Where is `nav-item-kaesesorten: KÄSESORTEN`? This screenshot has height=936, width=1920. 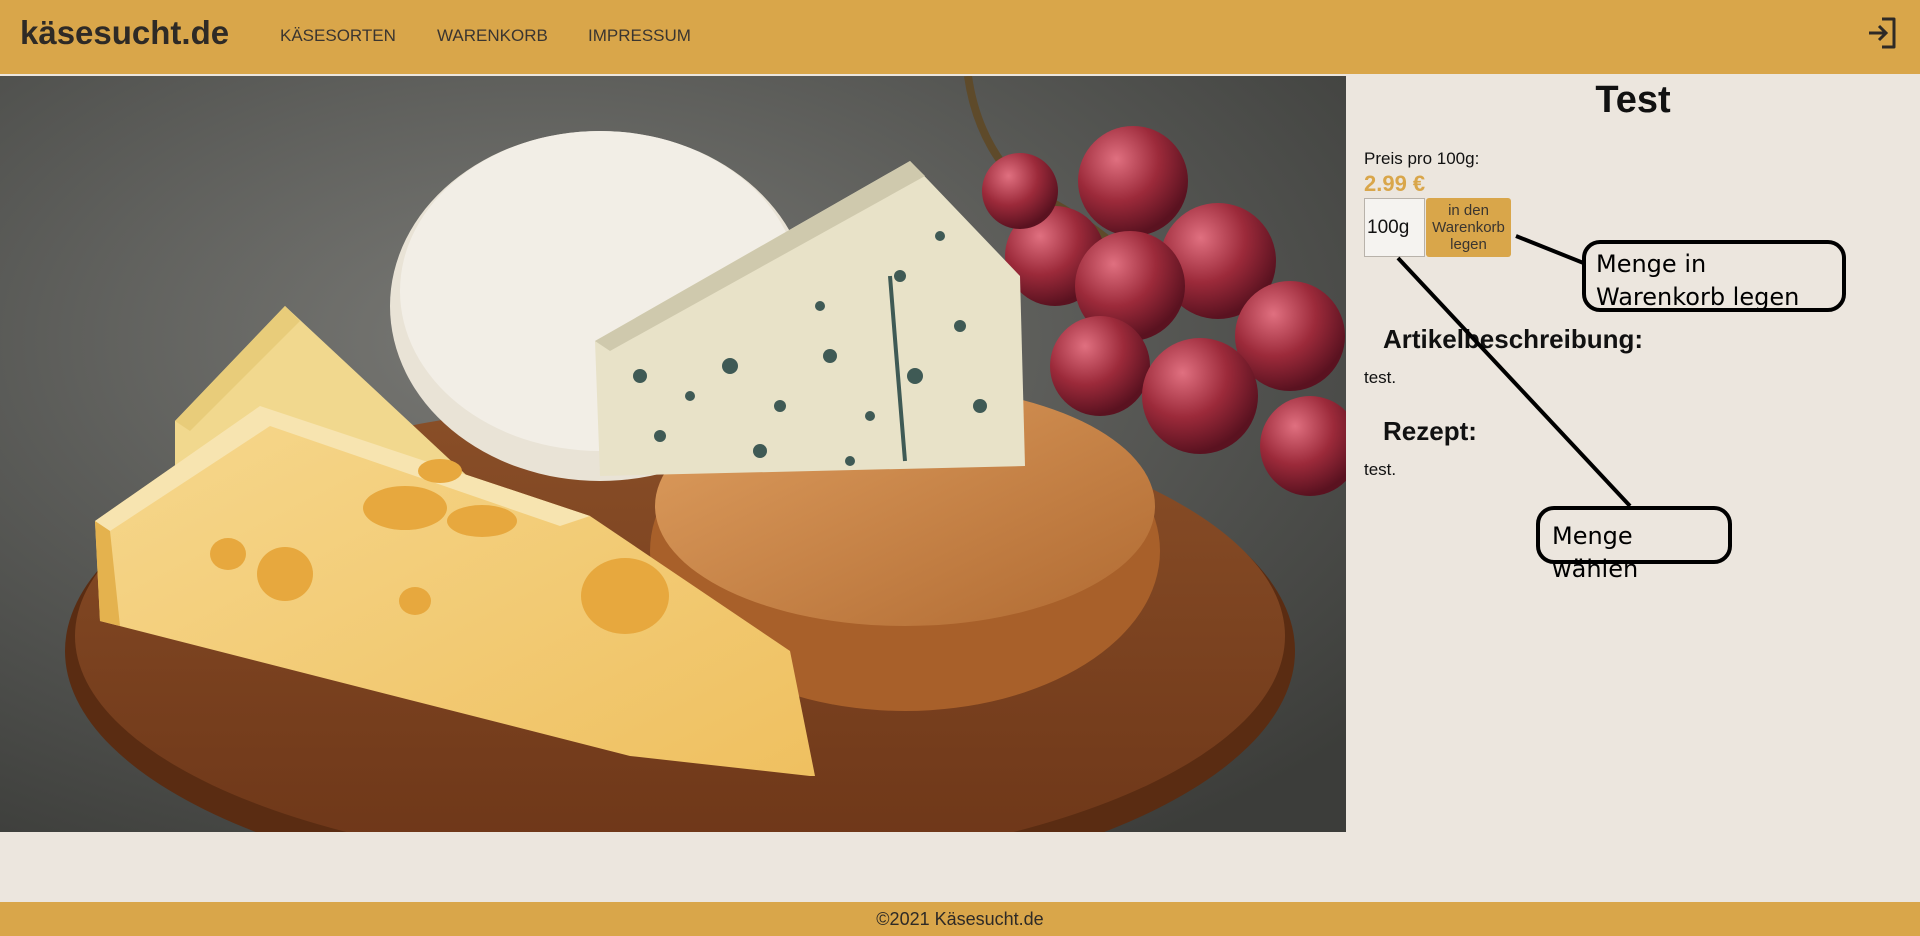 nav-item-kaesesorten: KÄSESORTEN is located at coordinates (338, 36).